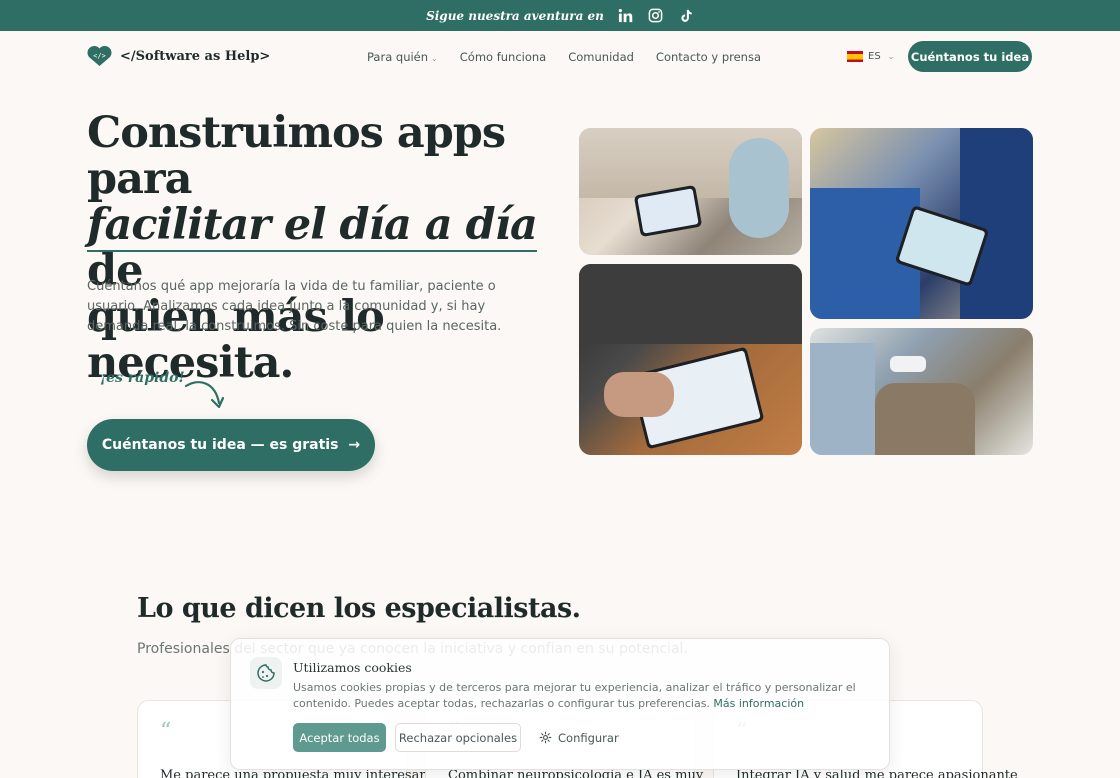 The width and height of the screenshot is (1120, 778). Describe the element at coordinates (220, 445) in the screenshot. I see `hero-cta-label: Cuéntanos tu idea — es gratis` at that location.